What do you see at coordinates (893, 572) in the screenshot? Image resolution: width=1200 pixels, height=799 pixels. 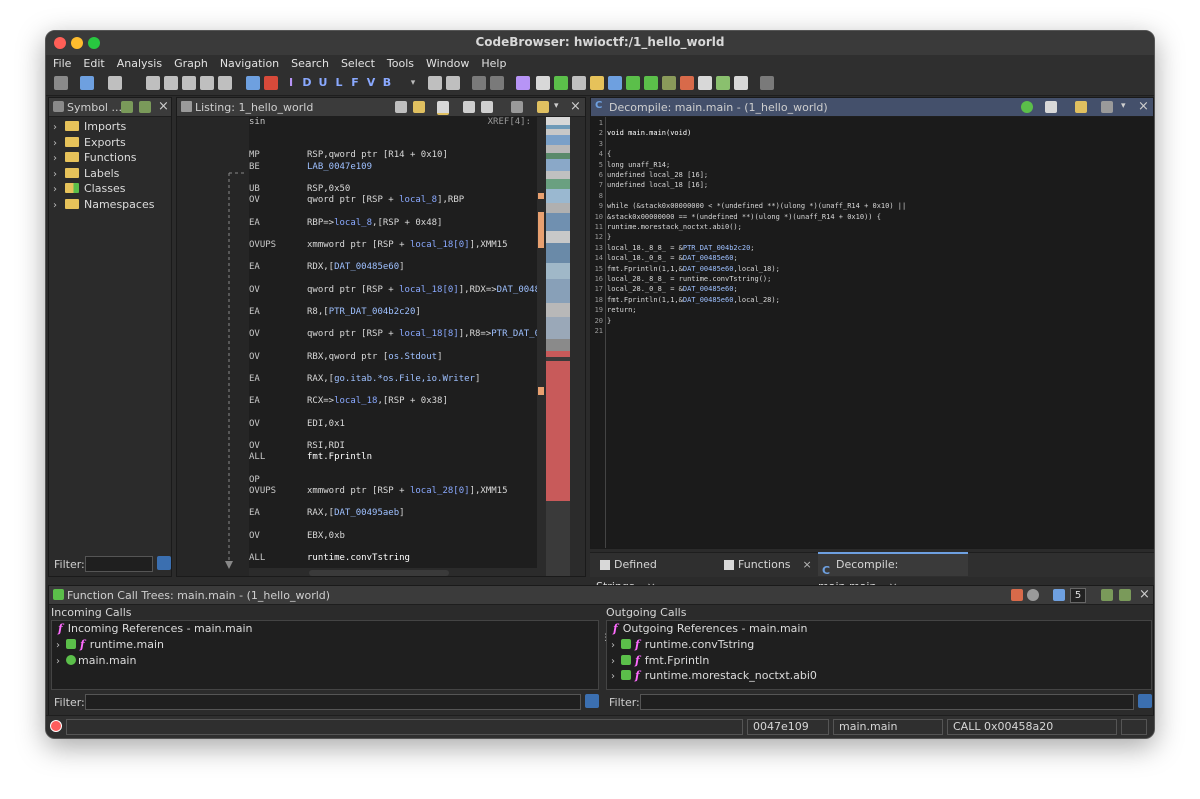 I see `tab-decompile-main-main: CDecompile: main.main×` at bounding box center [893, 572].